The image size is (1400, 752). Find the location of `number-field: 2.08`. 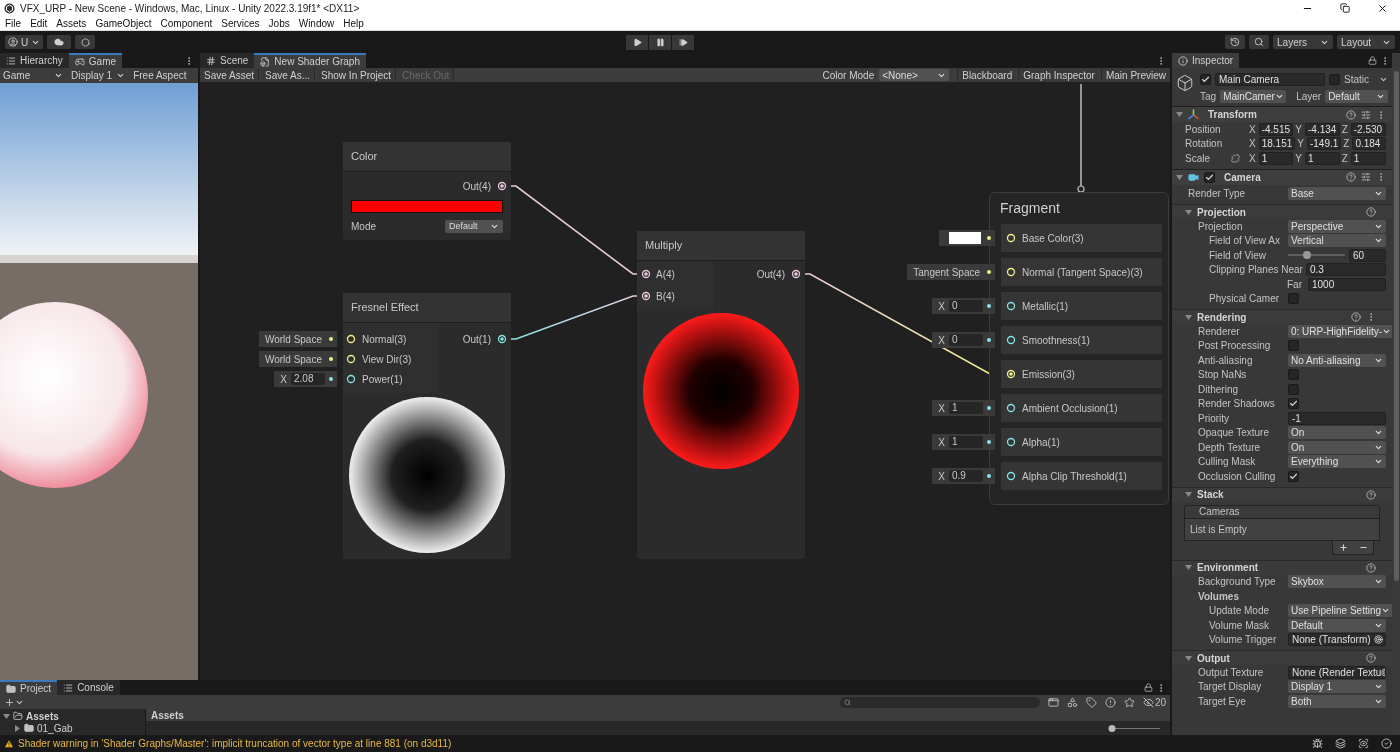

number-field: 2.08 is located at coordinates (308, 379).